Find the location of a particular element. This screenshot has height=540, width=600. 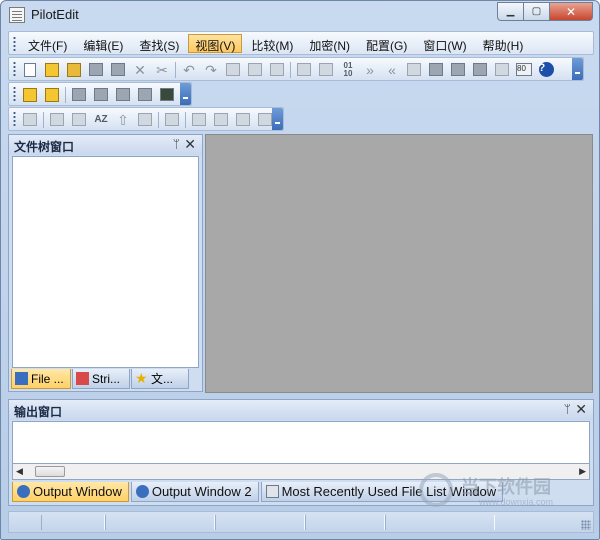

app-icon is located at coordinates (17, 15).